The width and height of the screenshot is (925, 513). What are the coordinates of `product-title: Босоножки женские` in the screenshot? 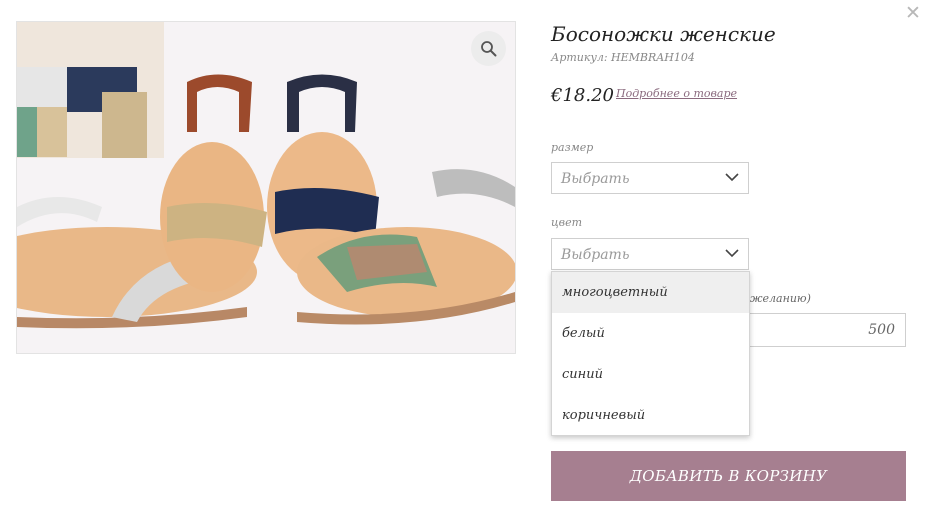 It's located at (663, 34).